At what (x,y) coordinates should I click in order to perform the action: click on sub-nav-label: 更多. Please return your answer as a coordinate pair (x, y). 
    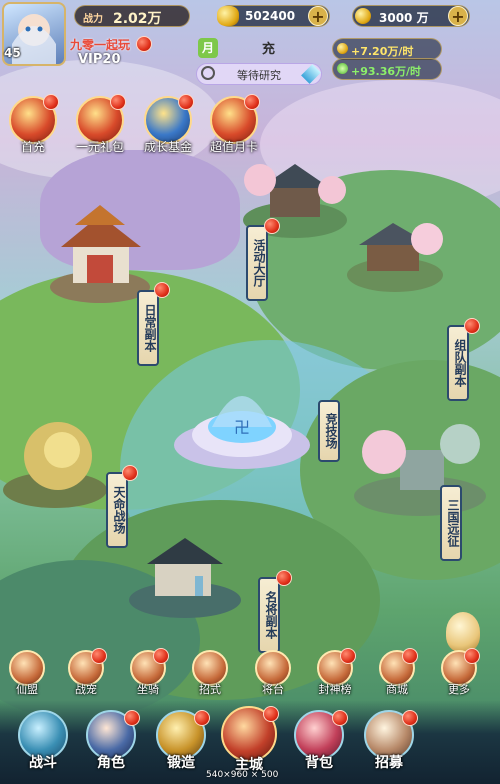
    Looking at the image, I should click on (459, 689).